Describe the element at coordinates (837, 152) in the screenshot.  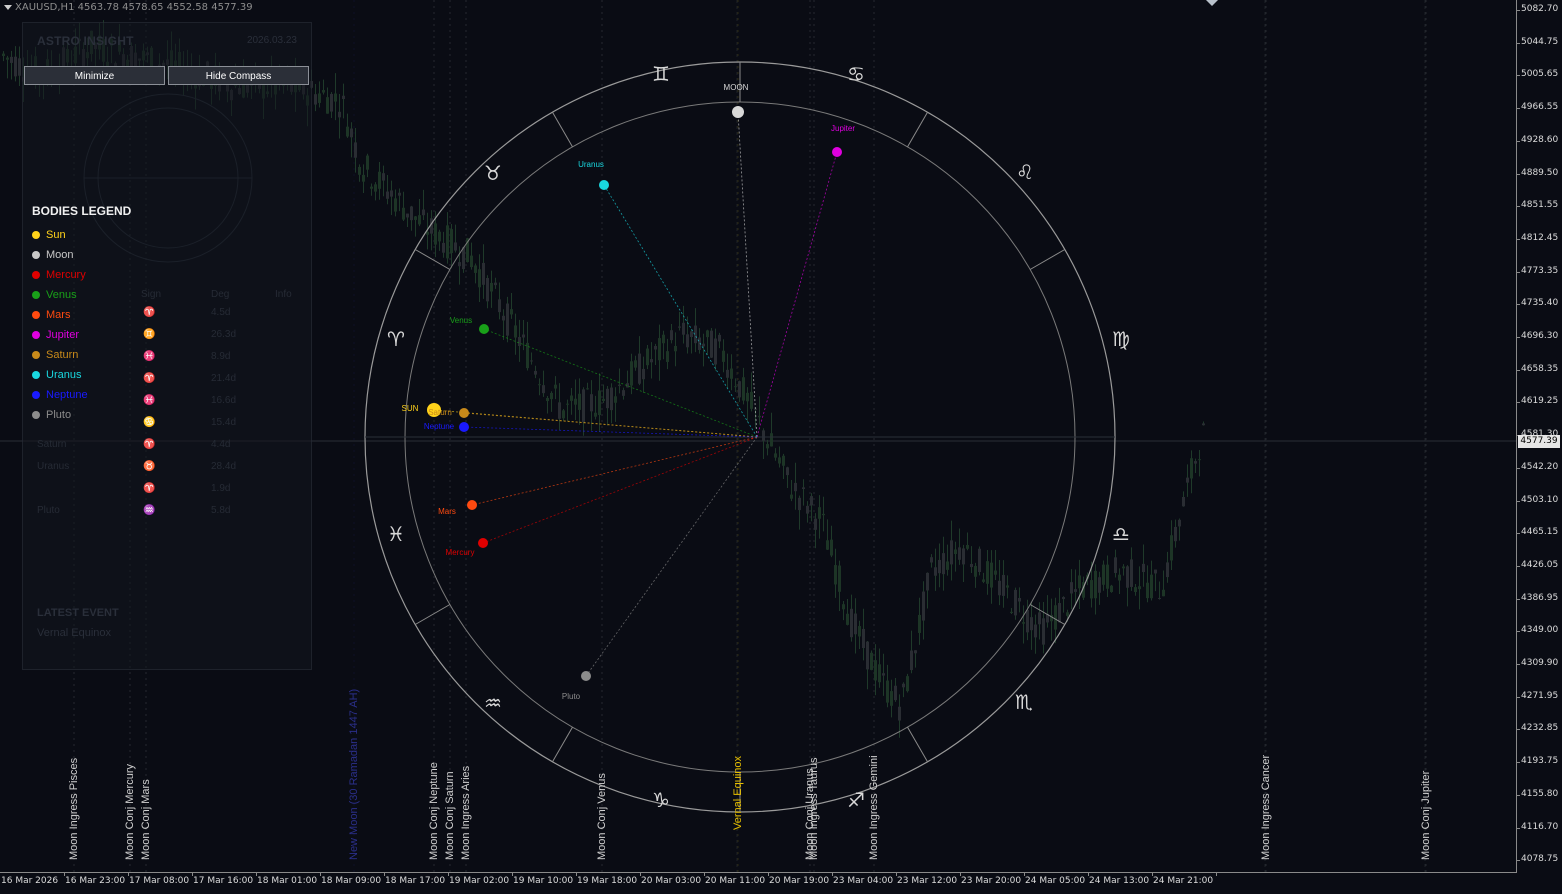
I see `planet-jupiter-icon` at that location.